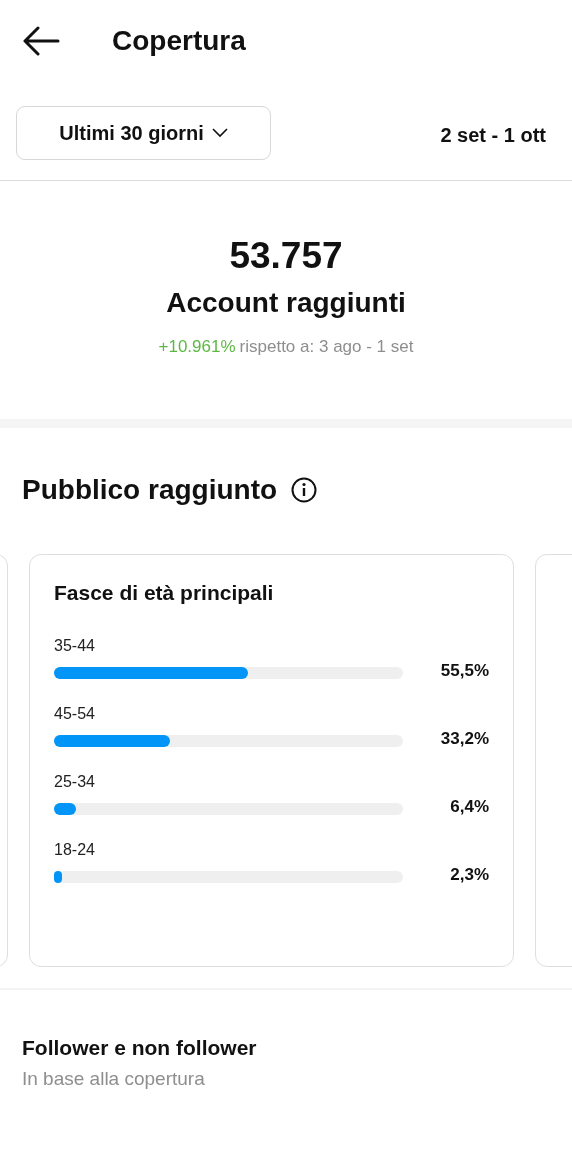  What do you see at coordinates (114, 1079) in the screenshot?
I see `section-subtitle: In base alla copertura` at bounding box center [114, 1079].